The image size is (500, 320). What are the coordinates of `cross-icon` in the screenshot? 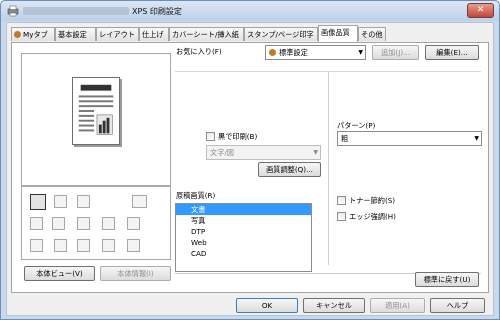 It's located at (60, 201).